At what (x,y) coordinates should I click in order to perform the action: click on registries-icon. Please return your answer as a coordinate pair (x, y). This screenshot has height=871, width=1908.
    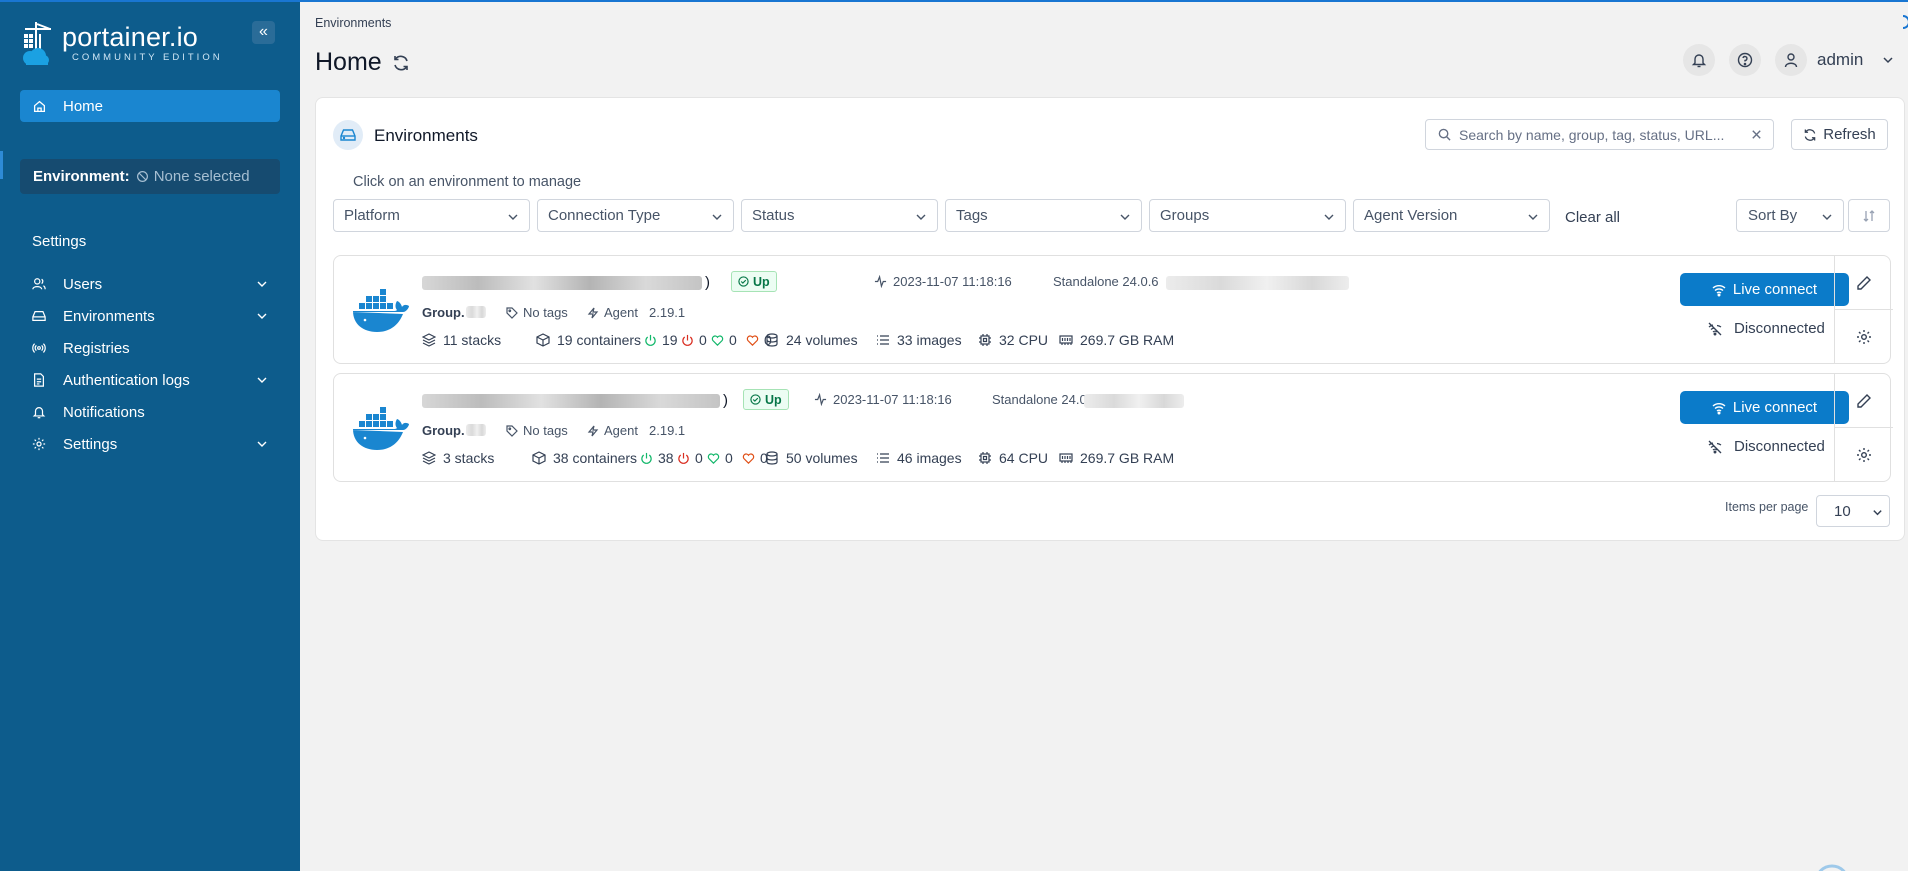
    Looking at the image, I should click on (39, 348).